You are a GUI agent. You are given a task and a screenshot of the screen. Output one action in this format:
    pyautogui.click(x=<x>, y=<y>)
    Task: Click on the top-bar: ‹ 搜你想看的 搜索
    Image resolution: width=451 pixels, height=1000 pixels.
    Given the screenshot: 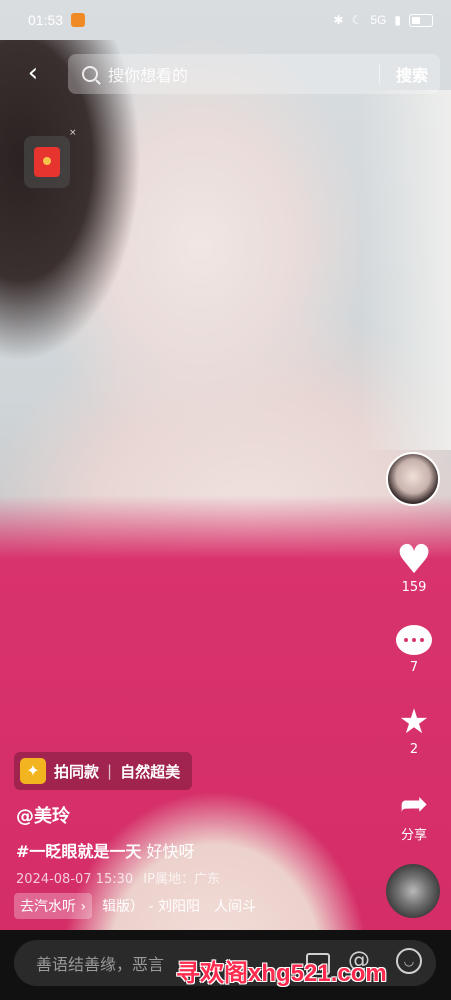 What is the action you would take?
    pyautogui.click(x=225, y=74)
    